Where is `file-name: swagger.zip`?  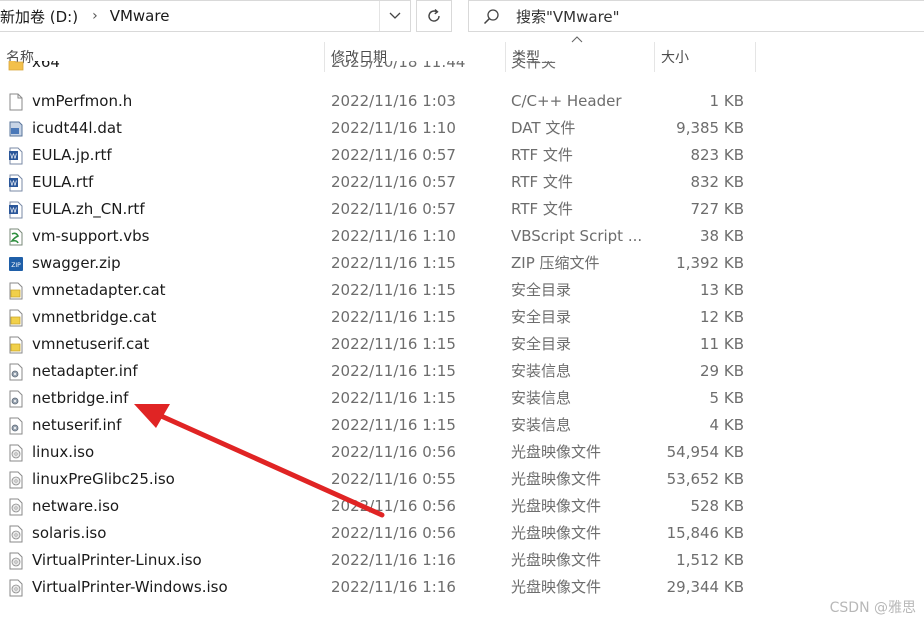
file-name: swagger.zip is located at coordinates (76, 263).